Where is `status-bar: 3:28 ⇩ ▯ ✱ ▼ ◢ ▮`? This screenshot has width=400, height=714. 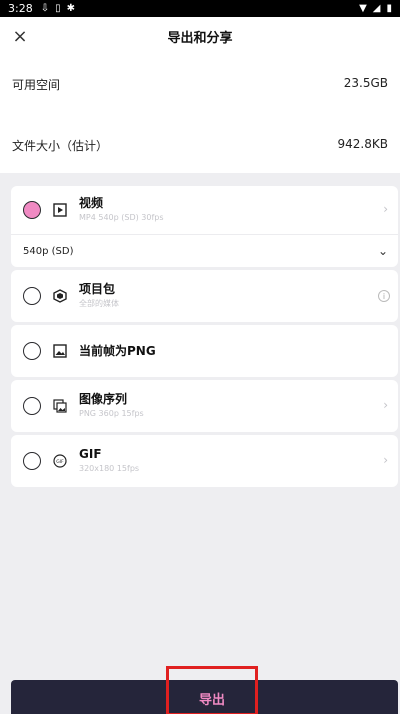 status-bar: 3:28 ⇩ ▯ ✱ ▼ ◢ ▮ is located at coordinates (200, 8).